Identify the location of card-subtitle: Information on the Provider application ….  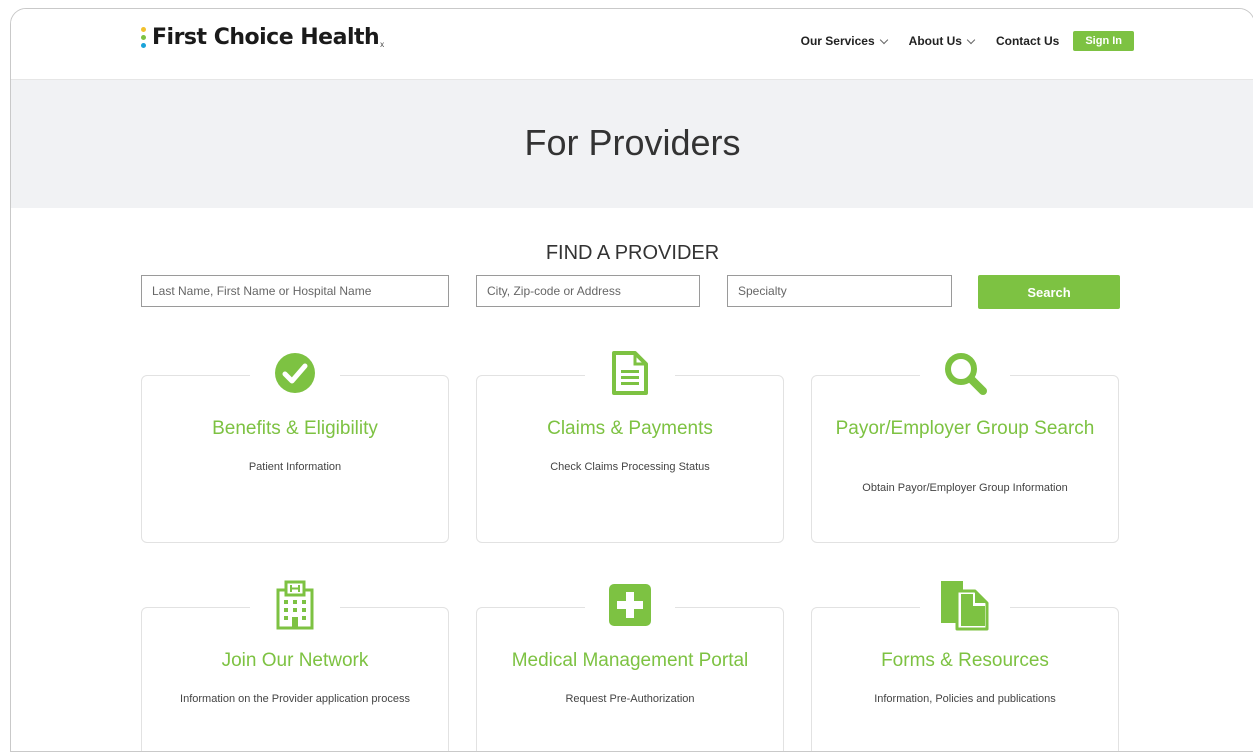
(295, 699).